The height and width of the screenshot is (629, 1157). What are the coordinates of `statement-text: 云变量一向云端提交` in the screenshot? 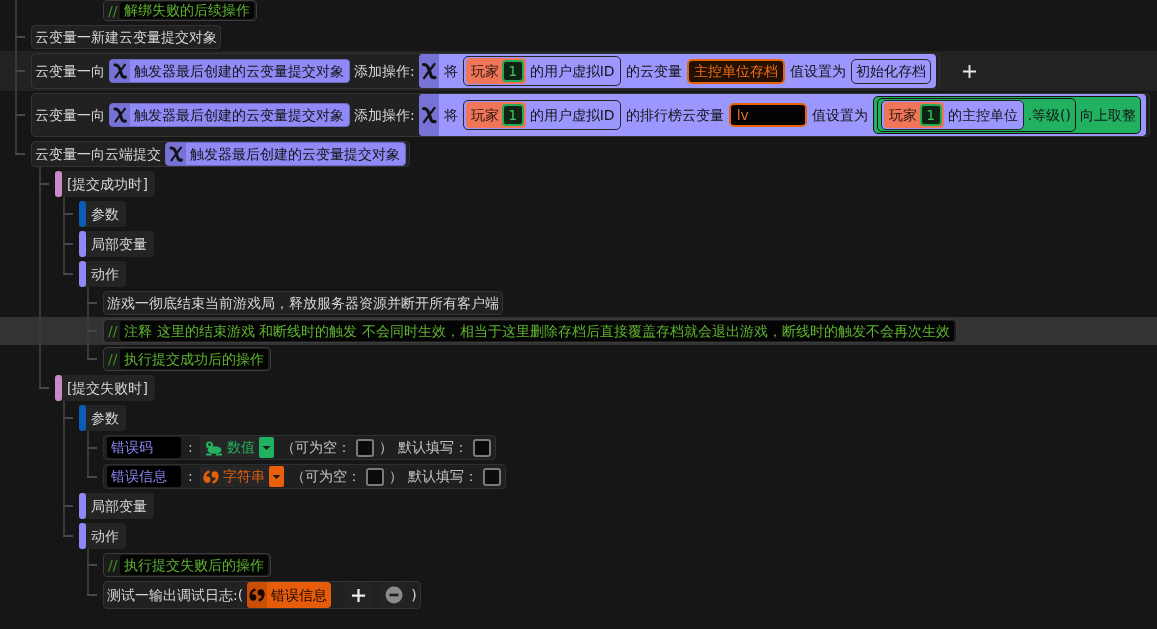 It's located at (98, 154).